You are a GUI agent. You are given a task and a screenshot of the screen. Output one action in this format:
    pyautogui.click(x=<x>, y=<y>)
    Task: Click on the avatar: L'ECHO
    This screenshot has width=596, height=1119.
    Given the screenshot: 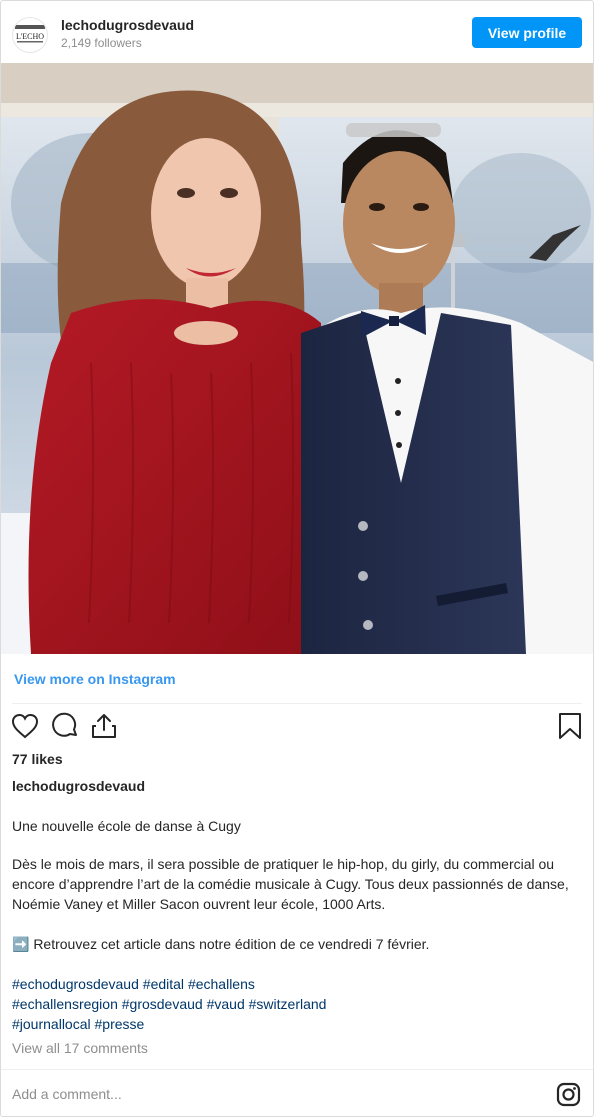 What is the action you would take?
    pyautogui.click(x=30, y=35)
    